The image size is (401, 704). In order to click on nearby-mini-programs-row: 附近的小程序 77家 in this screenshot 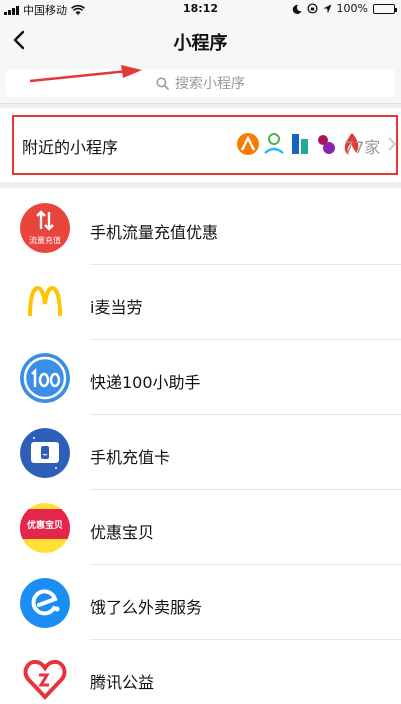, I will do `click(200, 145)`.